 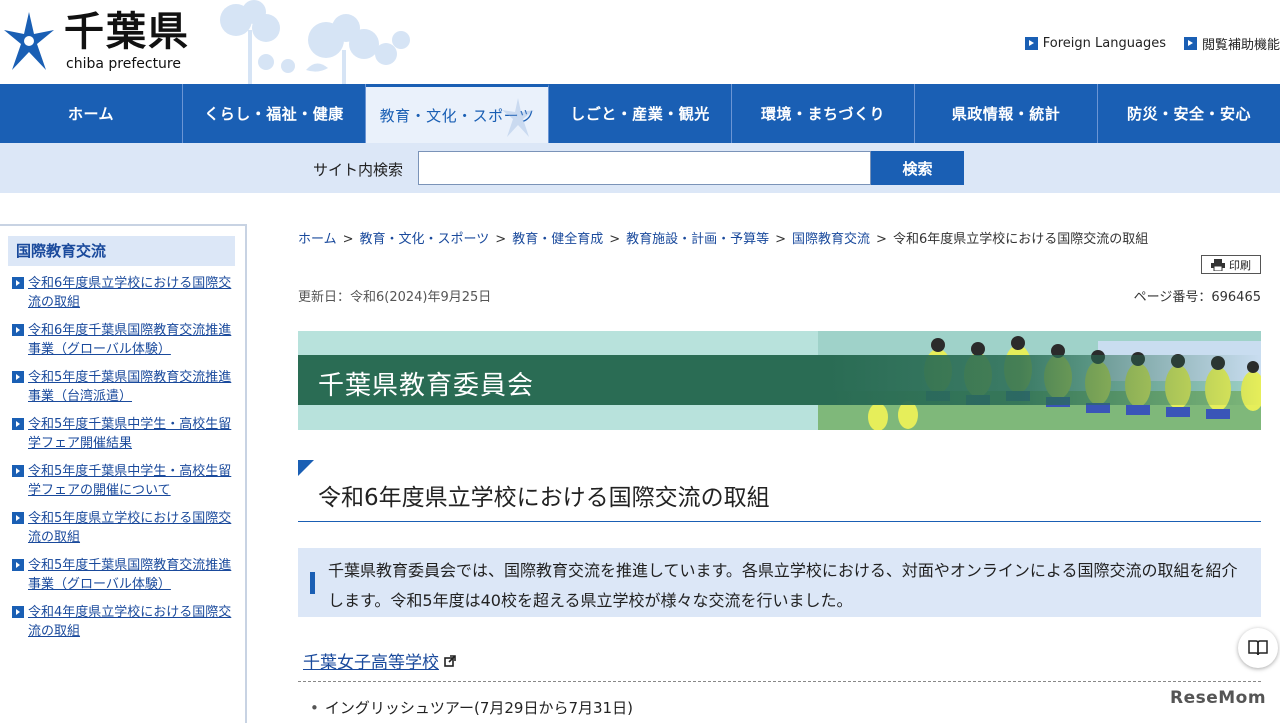 I want to click on breadcrumb-education-culture-sports: 教育・文化・スポーツ, so click(x=425, y=239).